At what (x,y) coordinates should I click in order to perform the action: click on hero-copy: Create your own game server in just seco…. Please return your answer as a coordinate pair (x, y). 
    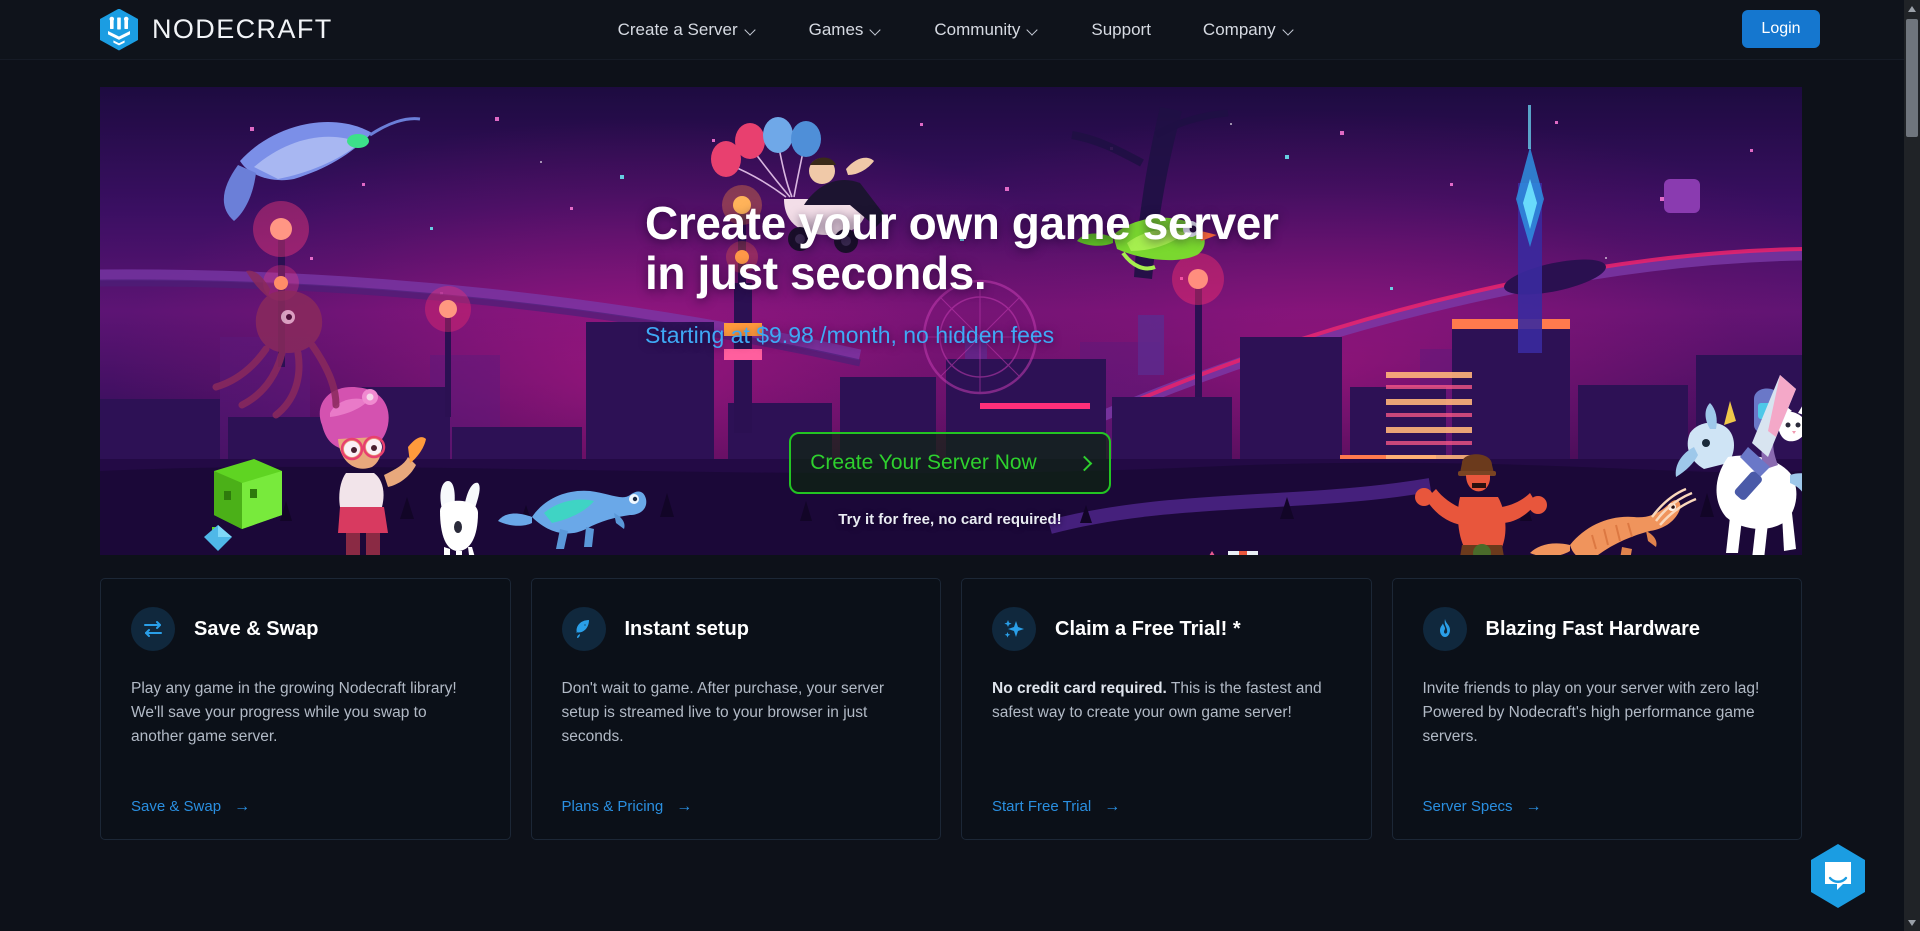
    Looking at the image, I should click on (995, 273).